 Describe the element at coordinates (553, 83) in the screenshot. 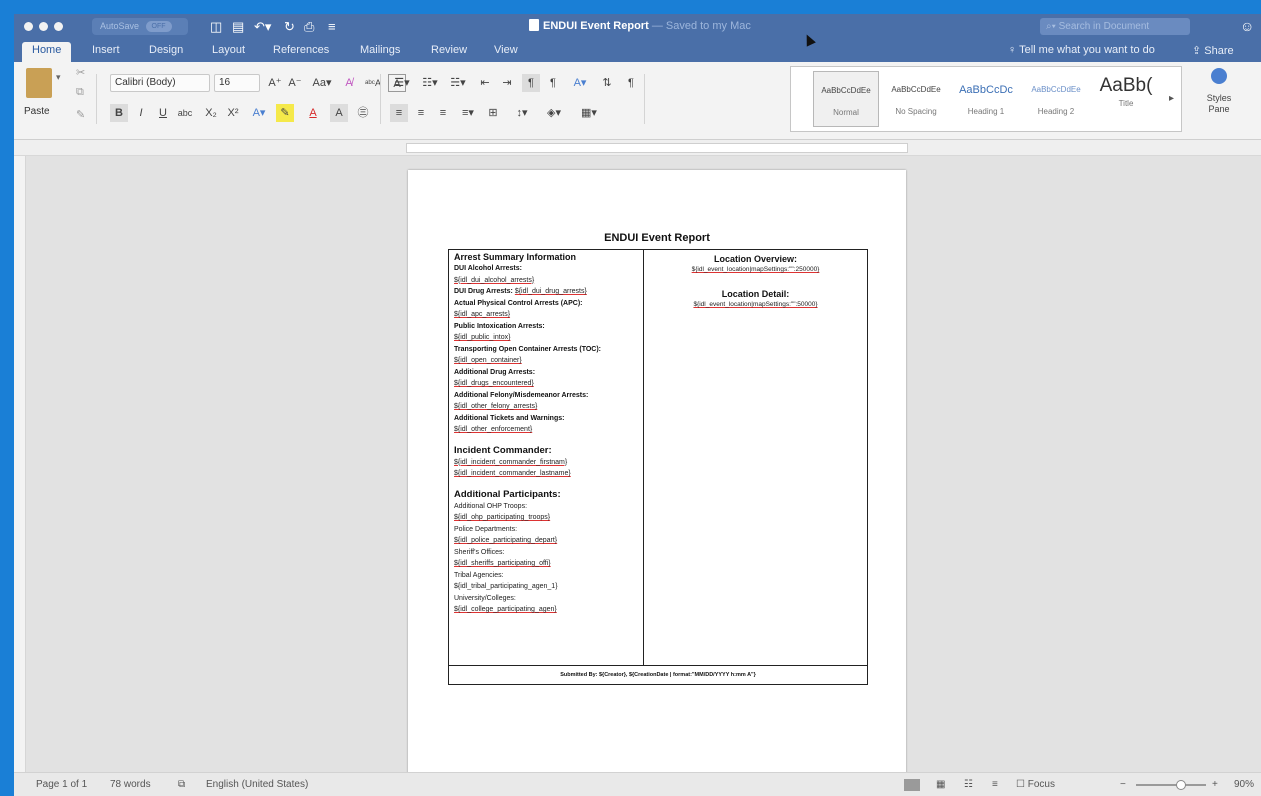

I see `rtl-text-icon: ¶` at that location.